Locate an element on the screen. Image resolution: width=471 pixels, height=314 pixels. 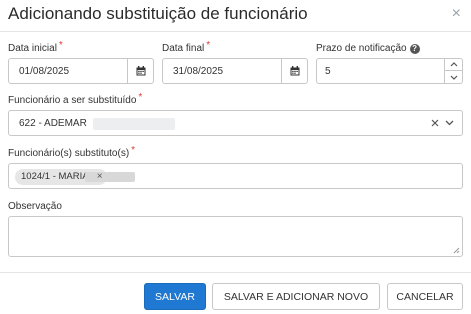
clear-icon is located at coordinates (435, 123).